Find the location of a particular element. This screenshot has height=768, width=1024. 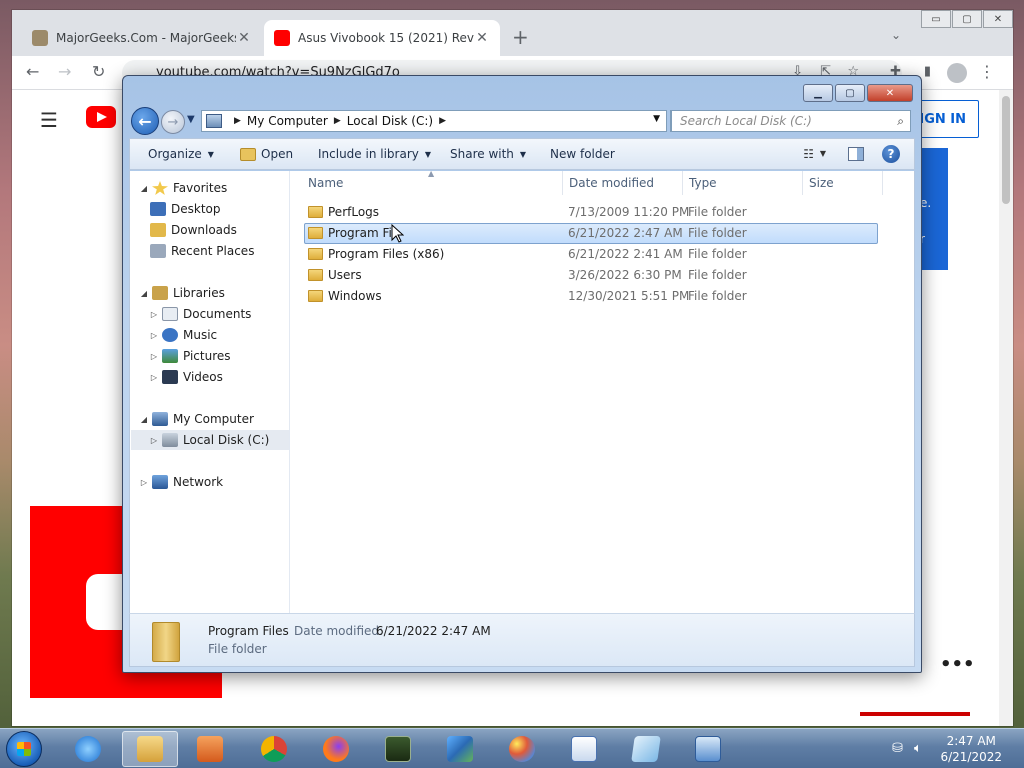

breadcrumb-local-disk: Local Disk (C:) is located at coordinates (390, 121).